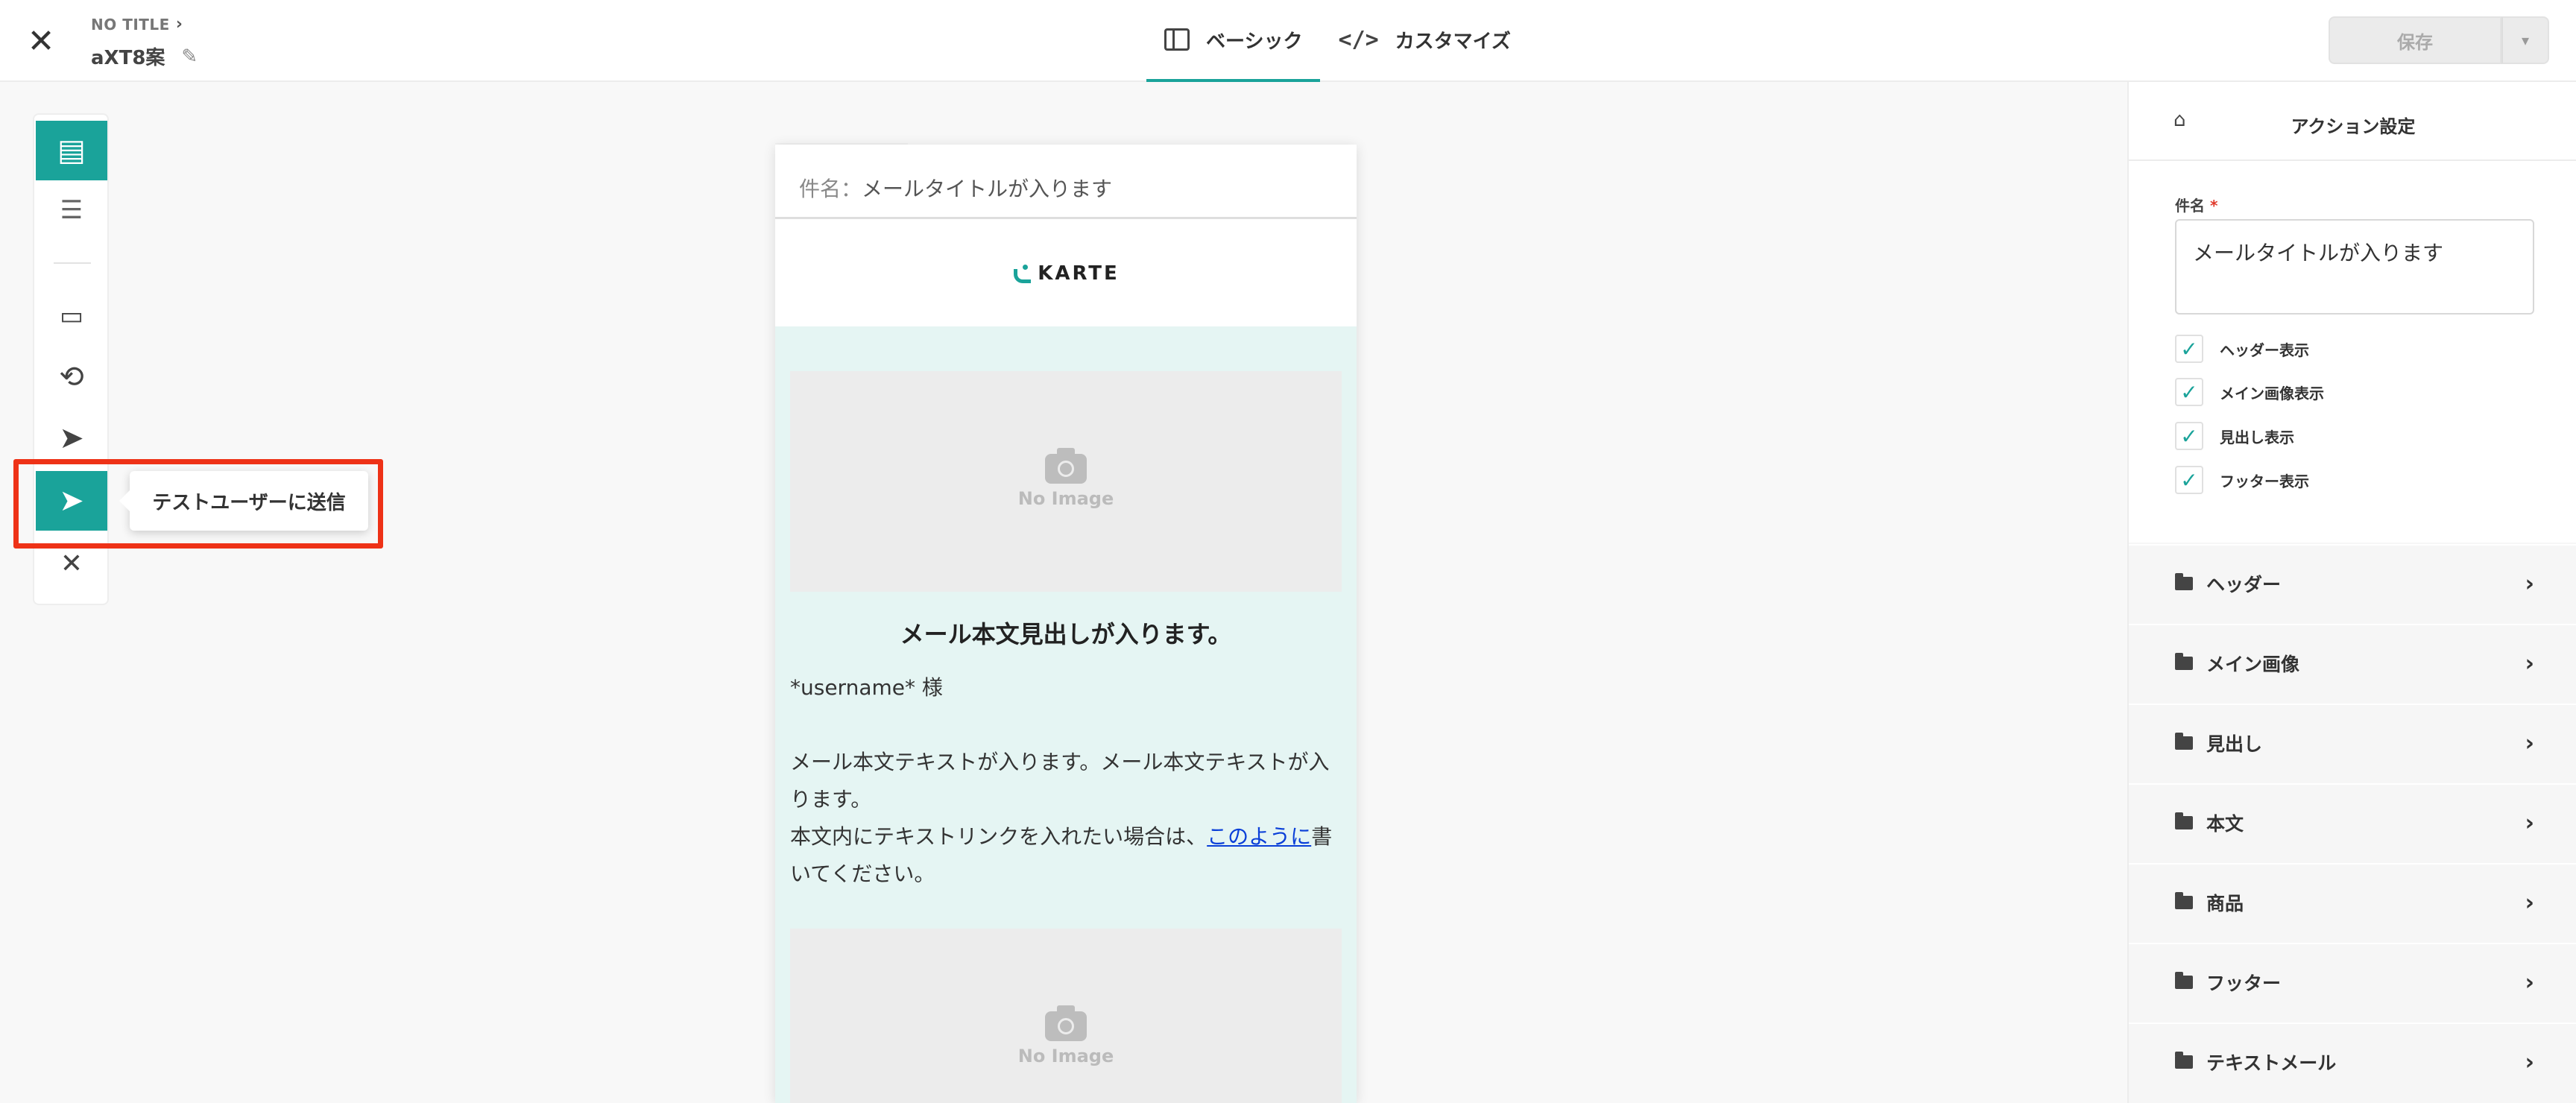 The image size is (2576, 1103). What do you see at coordinates (71, 438) in the screenshot?
I see `send-icon: ➤` at bounding box center [71, 438].